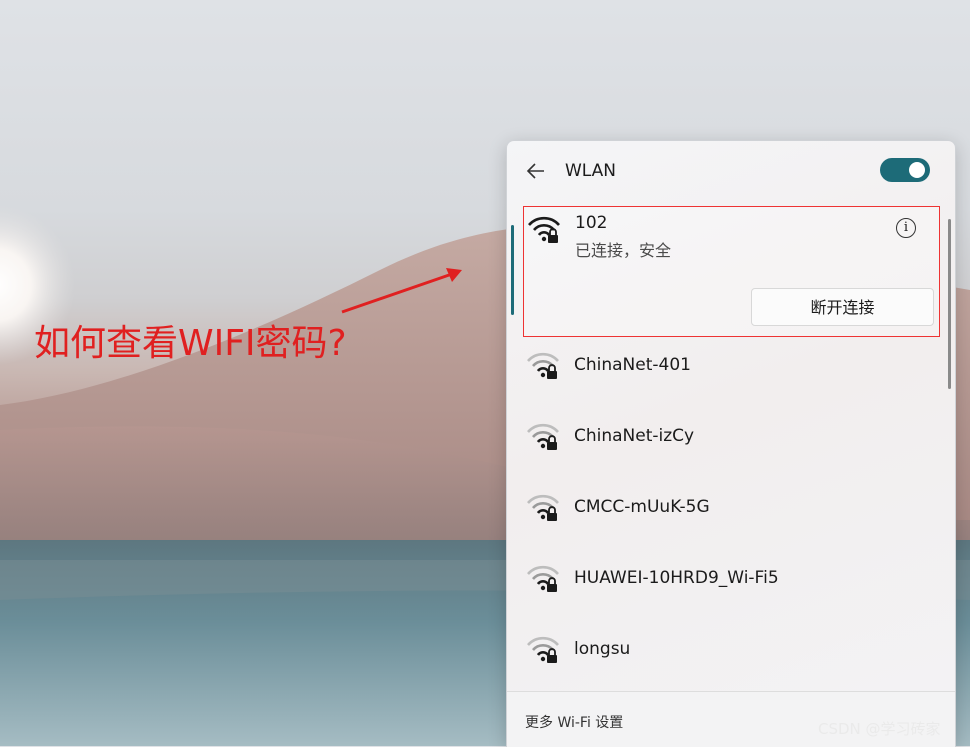  What do you see at coordinates (591, 171) in the screenshot?
I see `panel-title: WLAN` at bounding box center [591, 171].